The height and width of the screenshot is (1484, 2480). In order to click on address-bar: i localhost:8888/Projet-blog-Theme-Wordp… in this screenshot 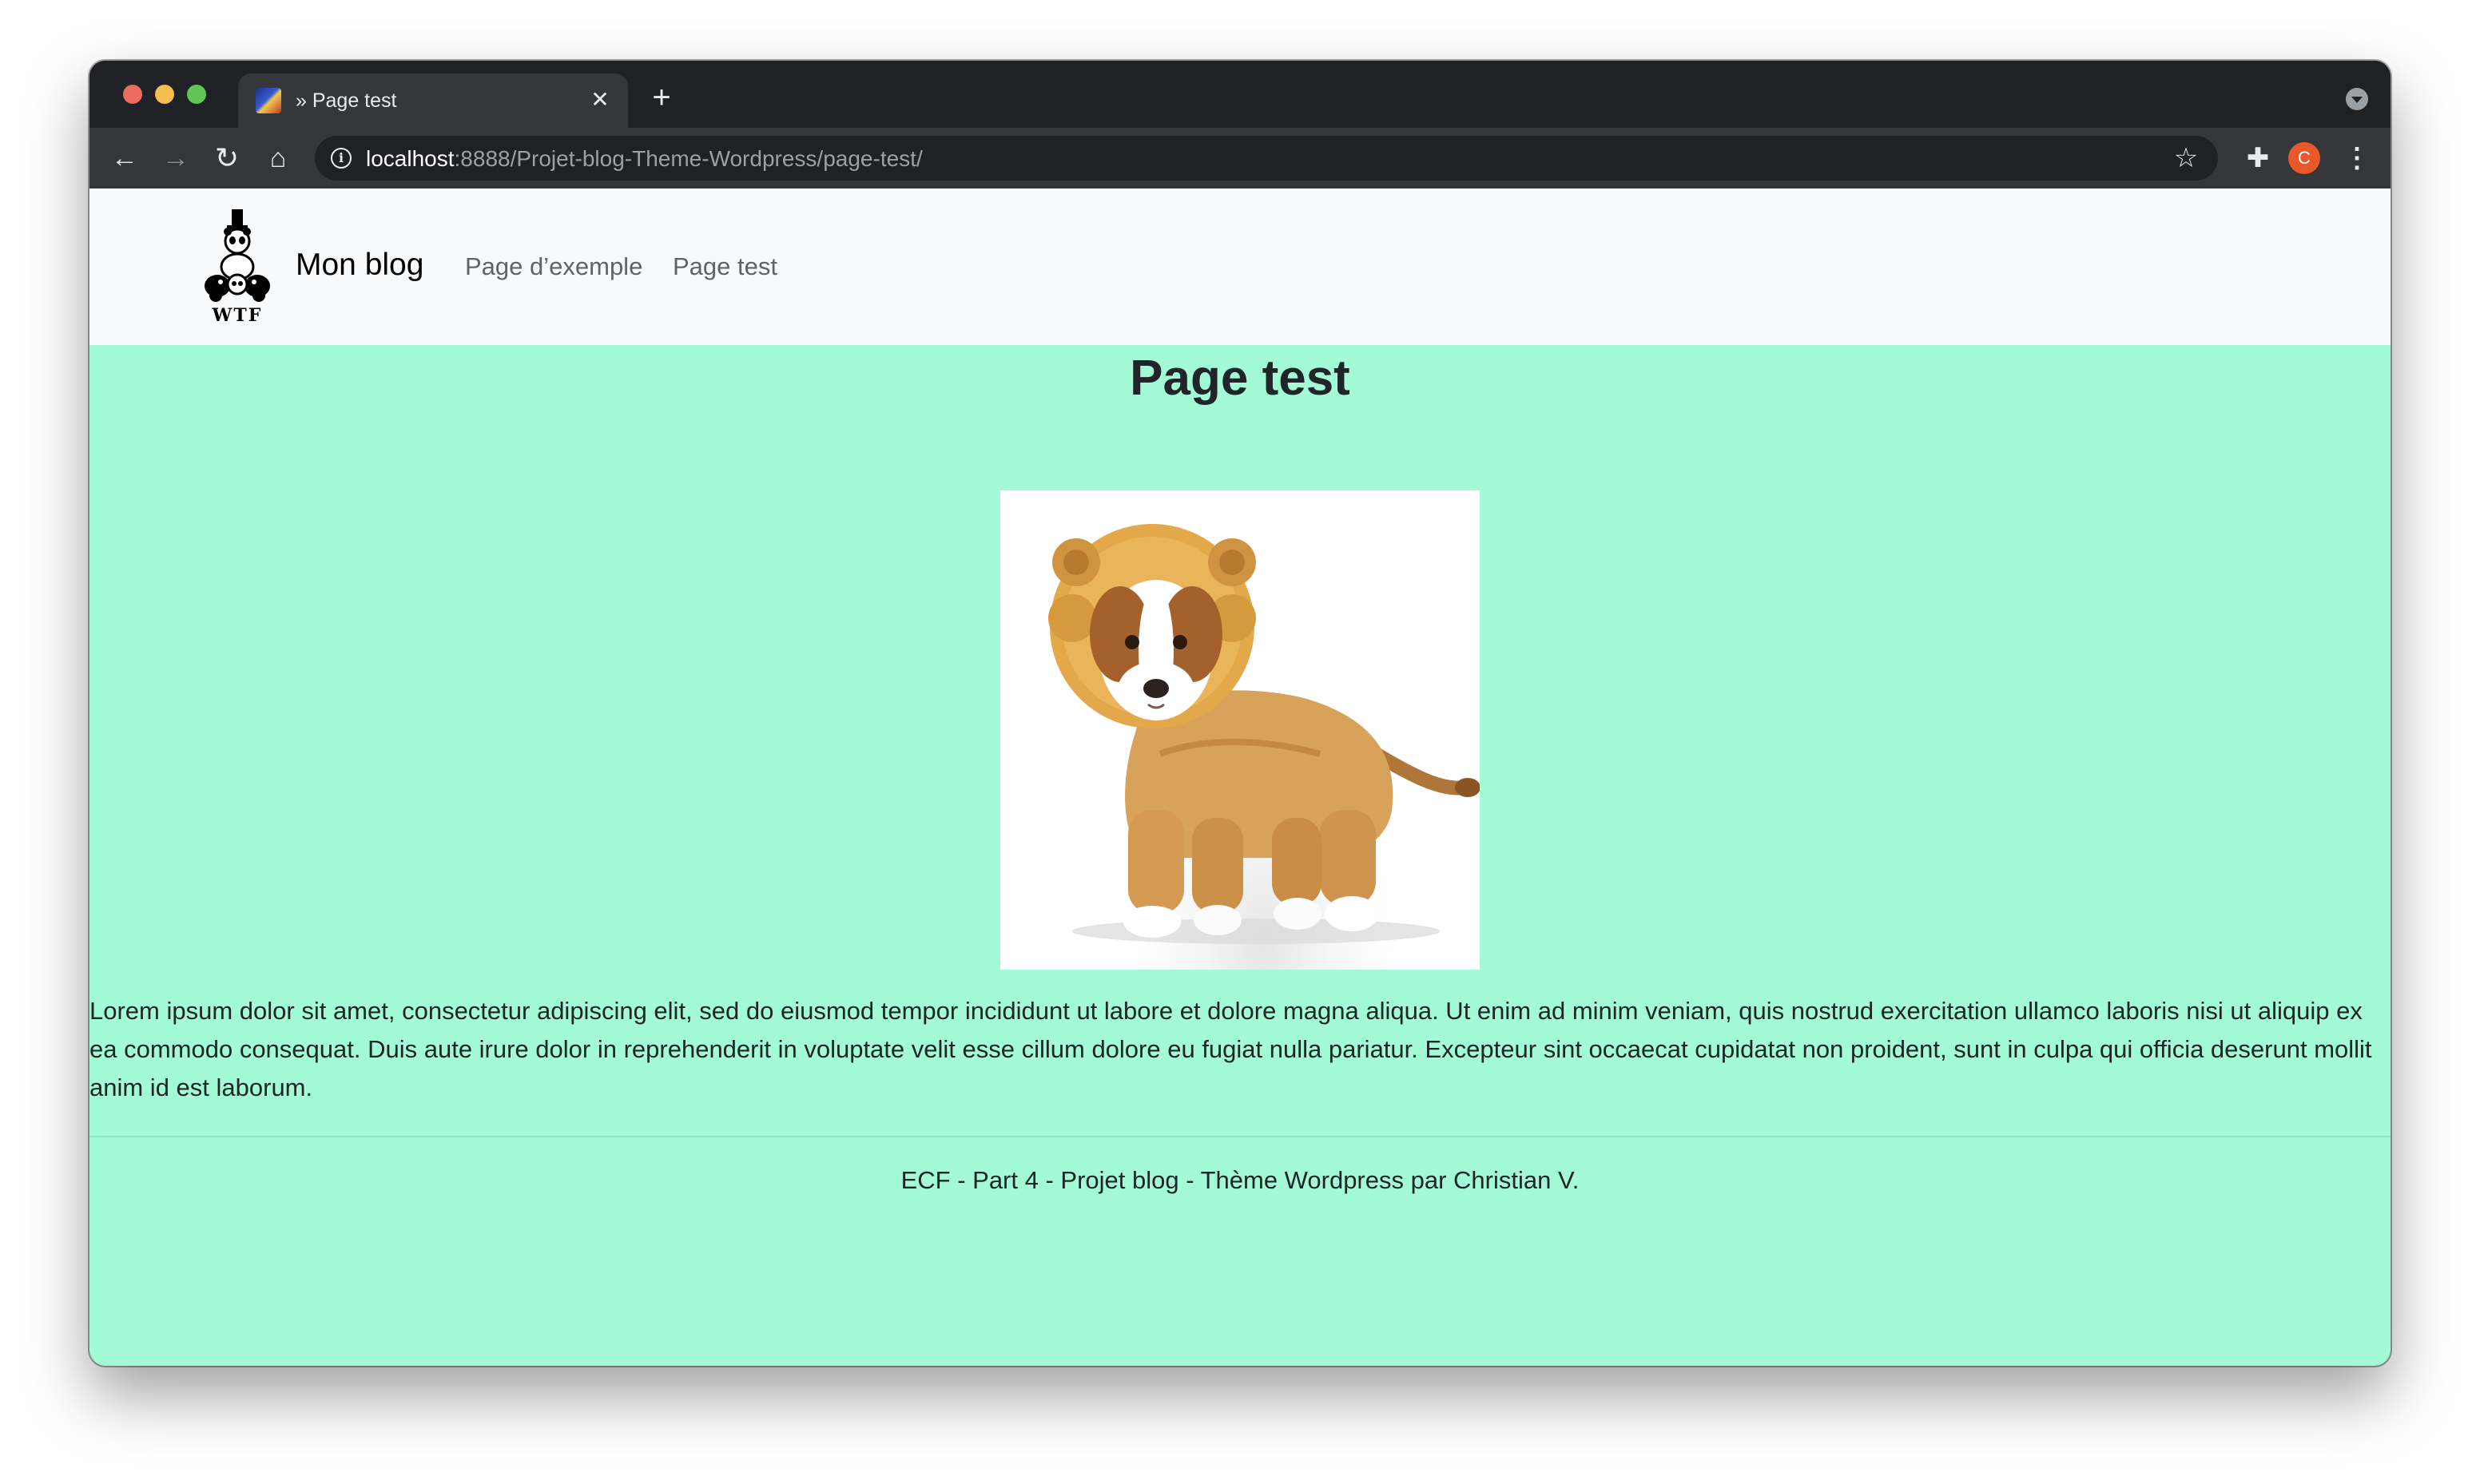, I will do `click(1267, 158)`.